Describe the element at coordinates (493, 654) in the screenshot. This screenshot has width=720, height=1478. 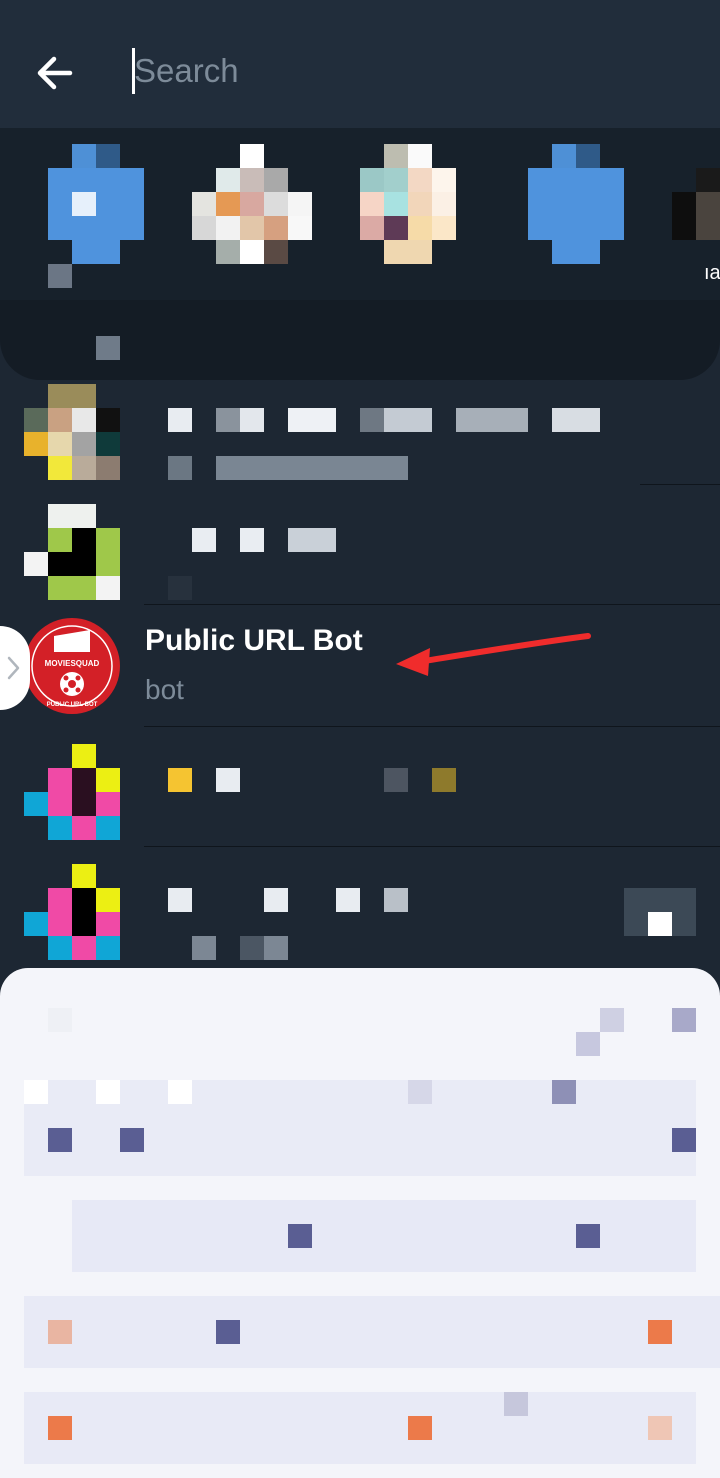
I see `annotation-arrow` at that location.